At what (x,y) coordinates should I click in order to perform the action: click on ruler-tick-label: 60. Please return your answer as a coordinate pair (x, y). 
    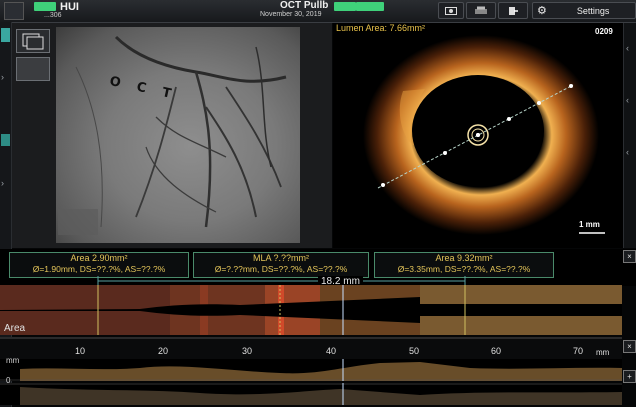
    Looking at the image, I should click on (496, 351).